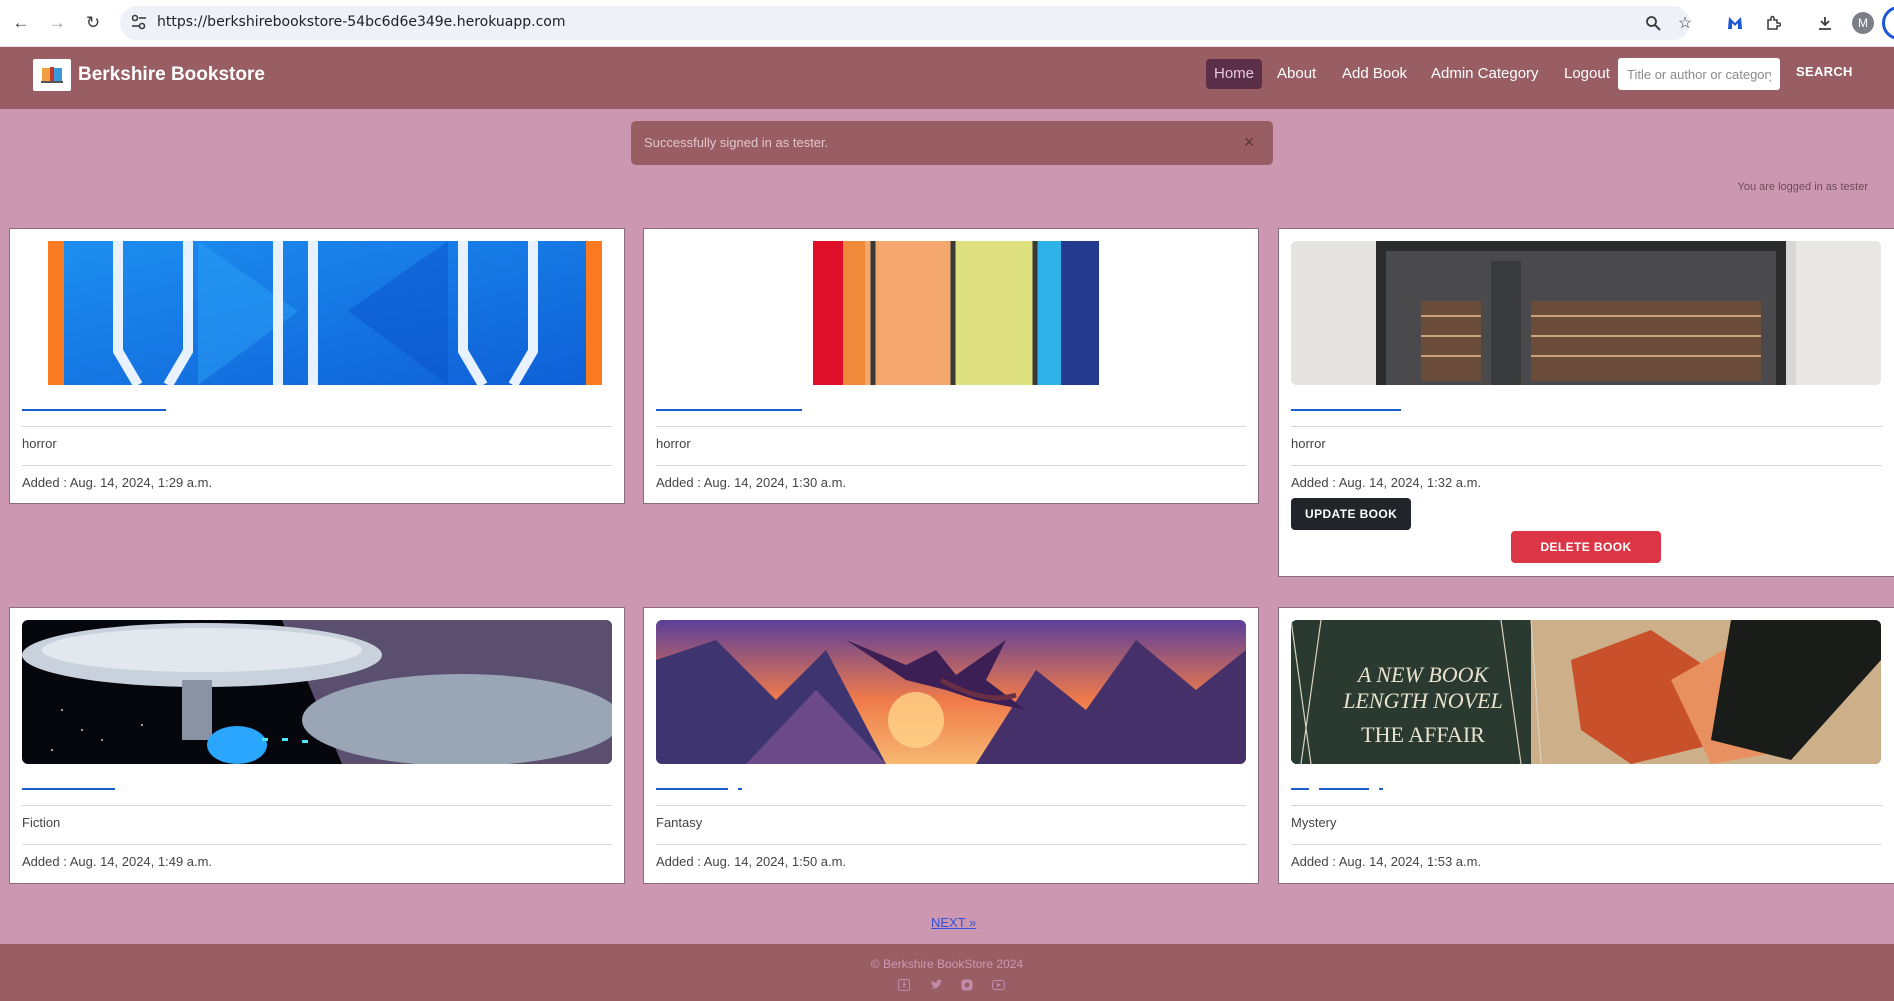 This screenshot has height=1001, width=1894. I want to click on book-category: Mystery, so click(1314, 822).